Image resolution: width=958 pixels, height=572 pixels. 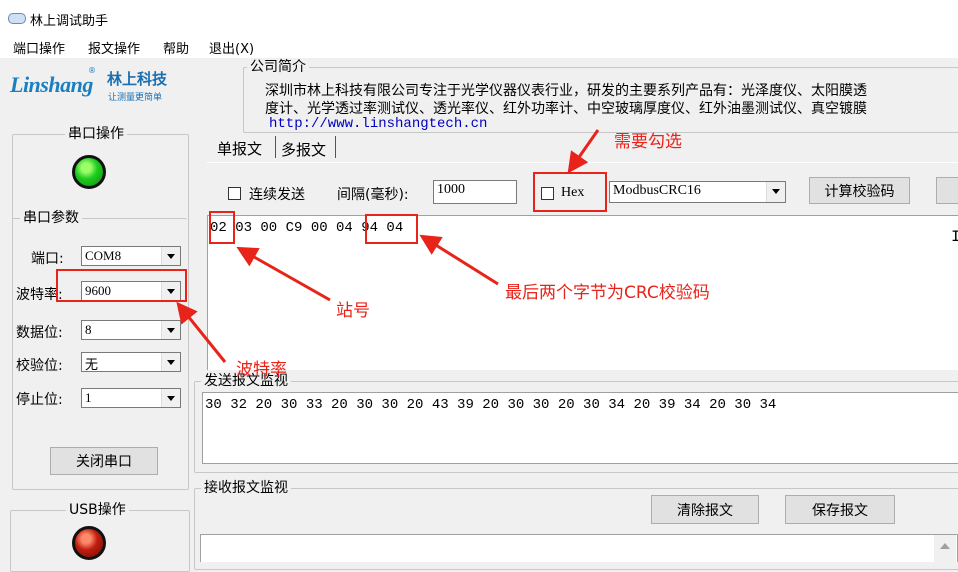 What do you see at coordinates (859, 190) in the screenshot?
I see `calc-checksum-button: 计算校验码` at bounding box center [859, 190].